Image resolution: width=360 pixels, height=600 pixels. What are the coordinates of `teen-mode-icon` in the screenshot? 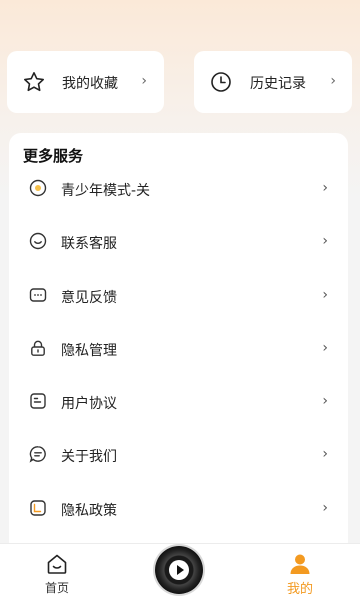 It's located at (38, 188).